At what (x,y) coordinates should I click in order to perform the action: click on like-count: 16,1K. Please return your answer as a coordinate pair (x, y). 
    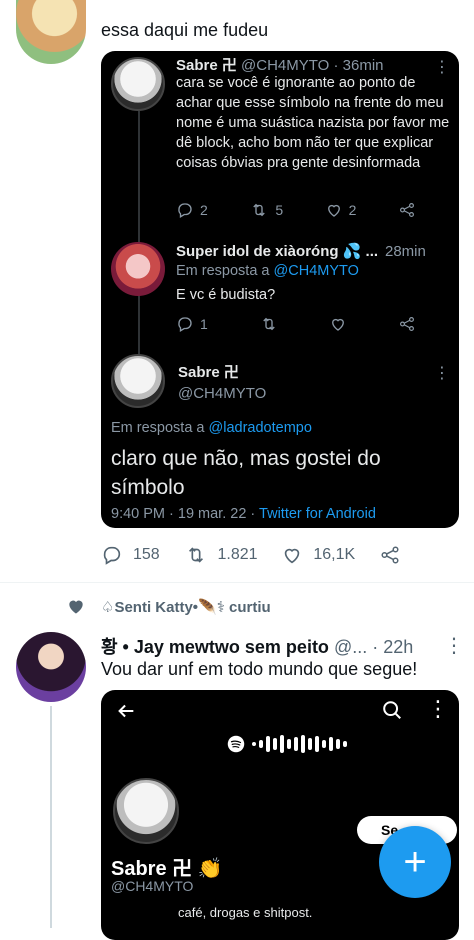
    Looking at the image, I should click on (334, 554).